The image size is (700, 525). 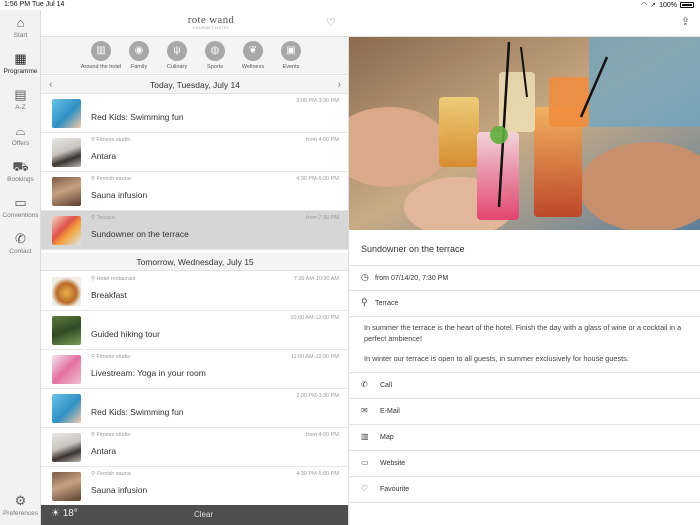 I want to click on ball-icon: ◍, so click(x=215, y=51).